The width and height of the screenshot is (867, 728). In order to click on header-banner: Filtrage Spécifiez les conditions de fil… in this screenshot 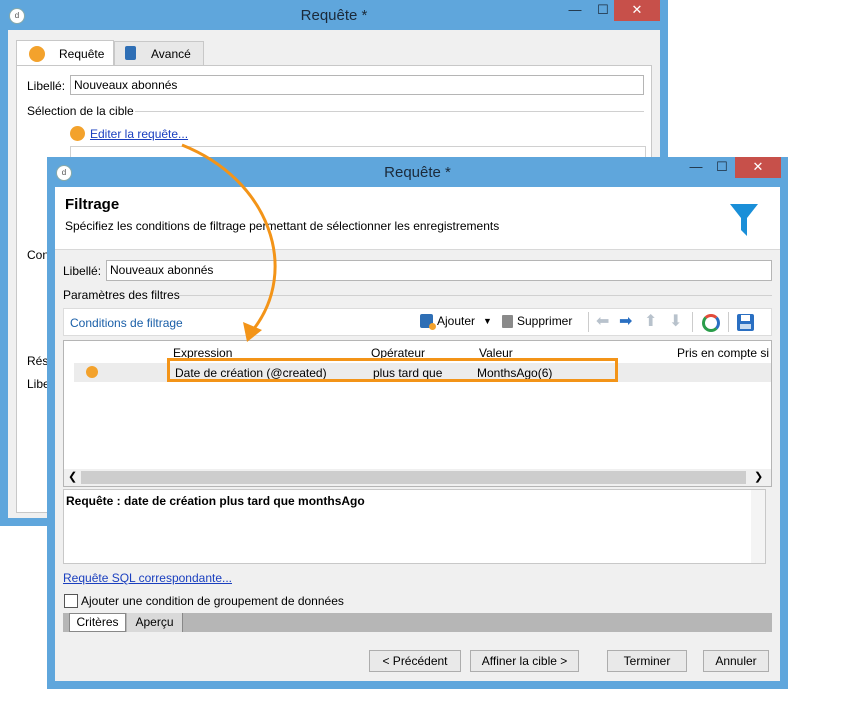, I will do `click(417, 218)`.